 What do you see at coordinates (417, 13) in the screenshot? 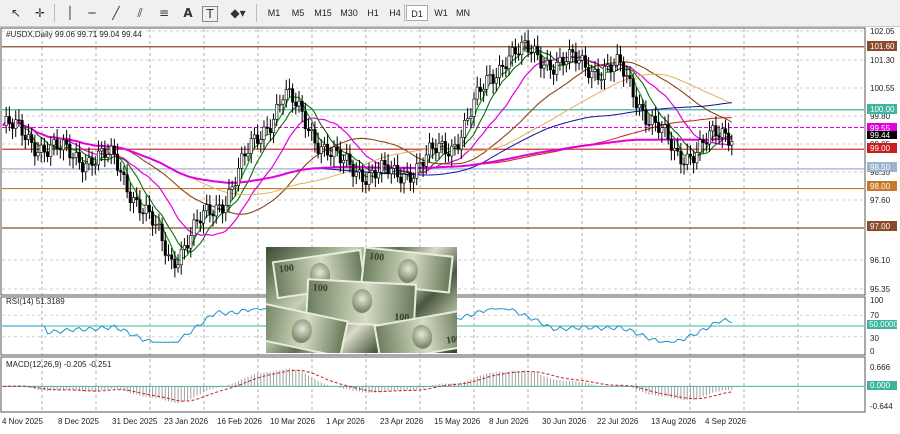
I see `timeframe-d1: D1` at bounding box center [417, 13].